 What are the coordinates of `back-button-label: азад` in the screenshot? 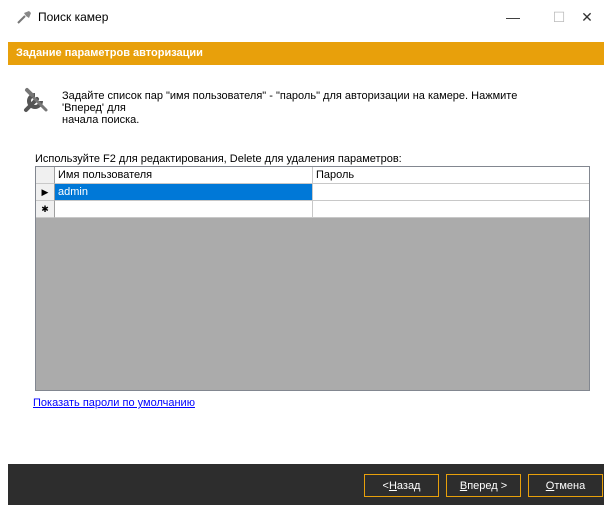 It's located at (408, 485).